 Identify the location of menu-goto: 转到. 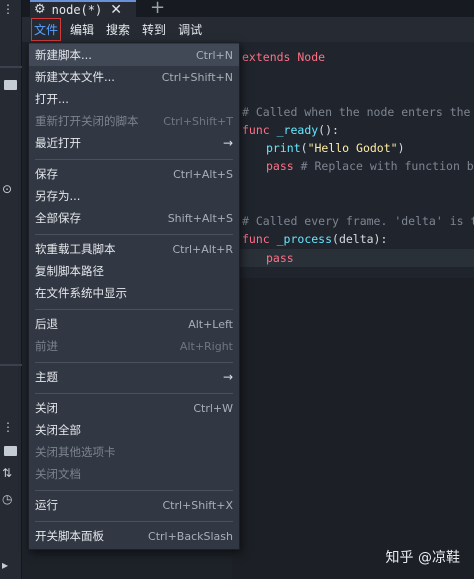
(154, 29).